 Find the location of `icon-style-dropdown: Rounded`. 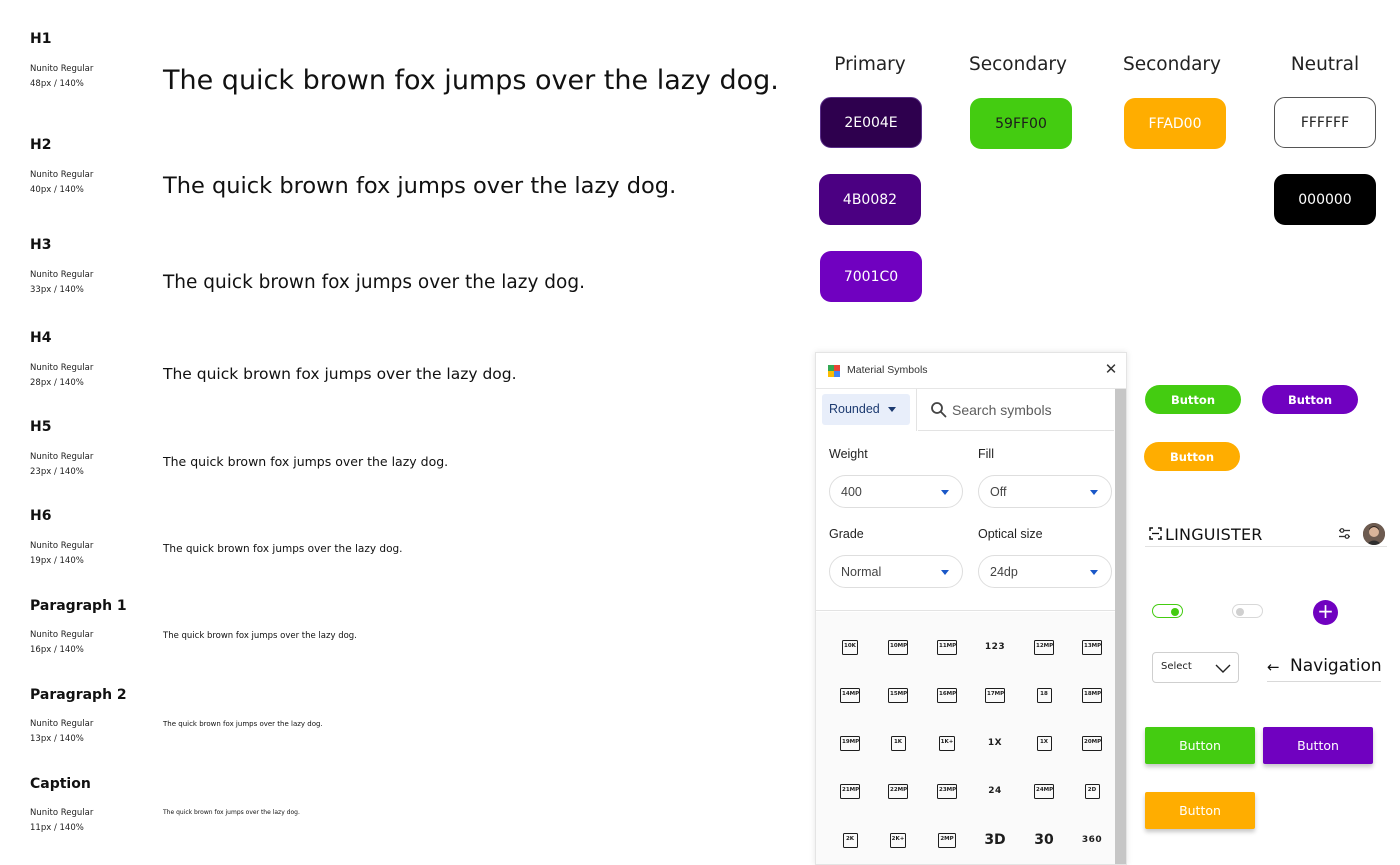

icon-style-dropdown: Rounded is located at coordinates (866, 409).